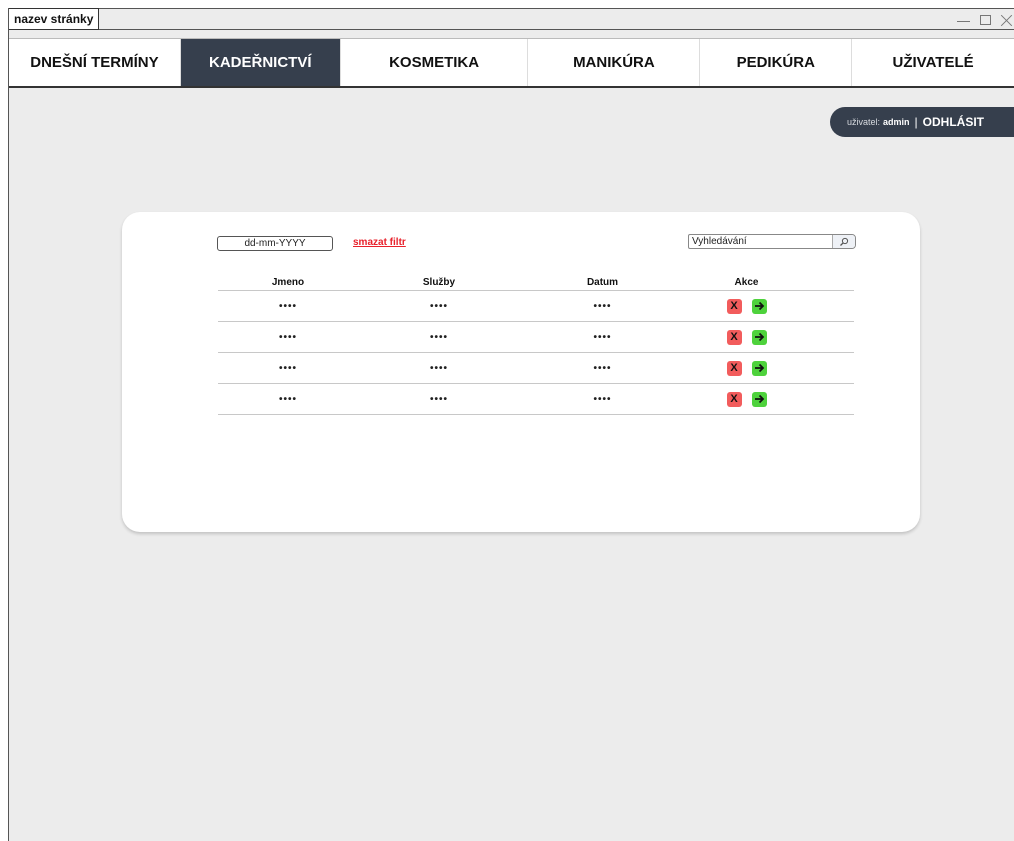 Image resolution: width=1014 pixels, height=841 pixels. I want to click on table-header: Jmeno Služby Datum Akce, so click(536, 282).